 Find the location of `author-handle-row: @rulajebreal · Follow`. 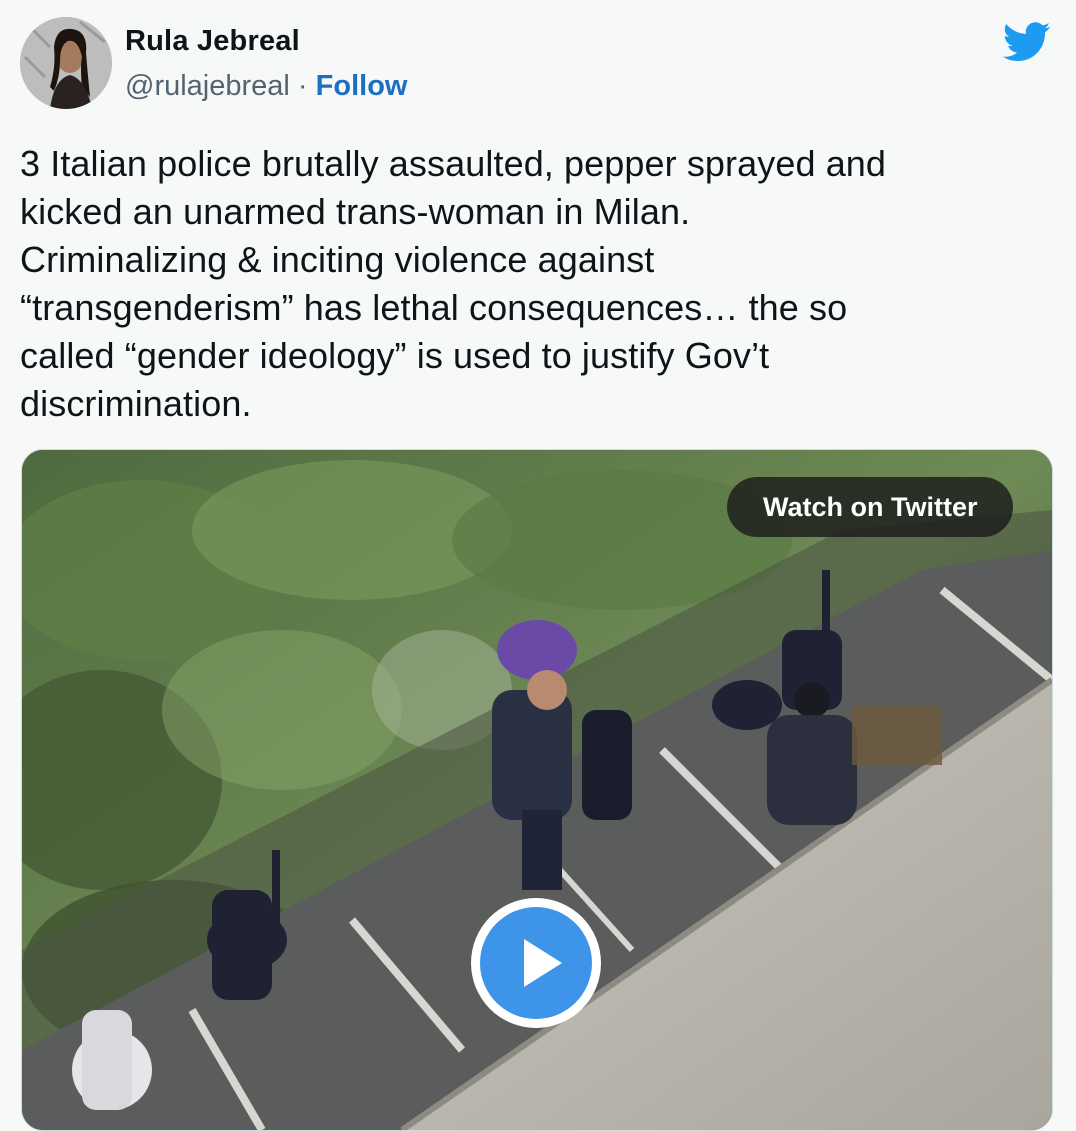

author-handle-row: @rulajebreal · Follow is located at coordinates (266, 86).